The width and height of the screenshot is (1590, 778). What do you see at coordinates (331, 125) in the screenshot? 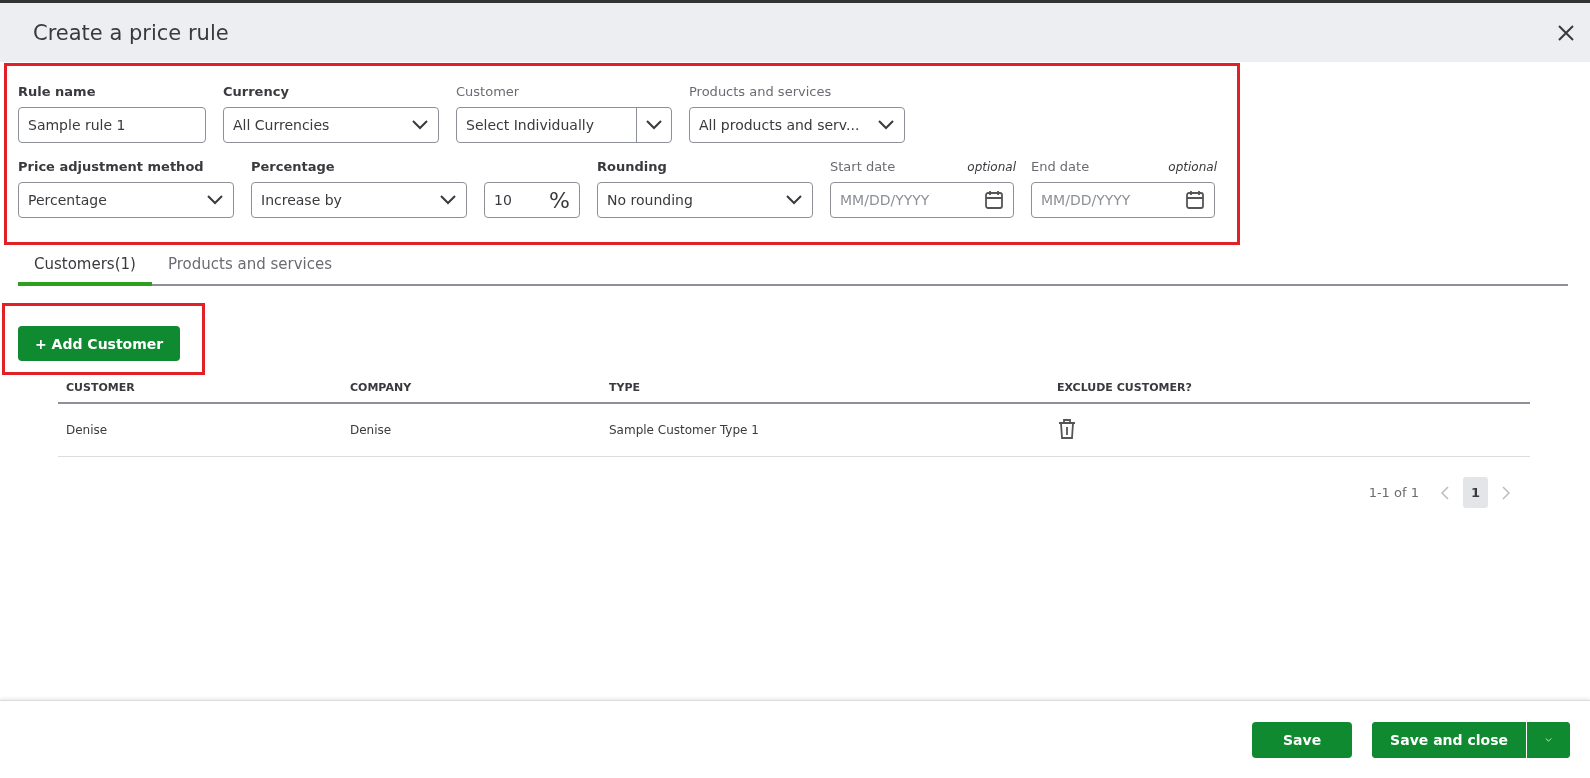
I see `dropdown-field: All Currencies` at bounding box center [331, 125].